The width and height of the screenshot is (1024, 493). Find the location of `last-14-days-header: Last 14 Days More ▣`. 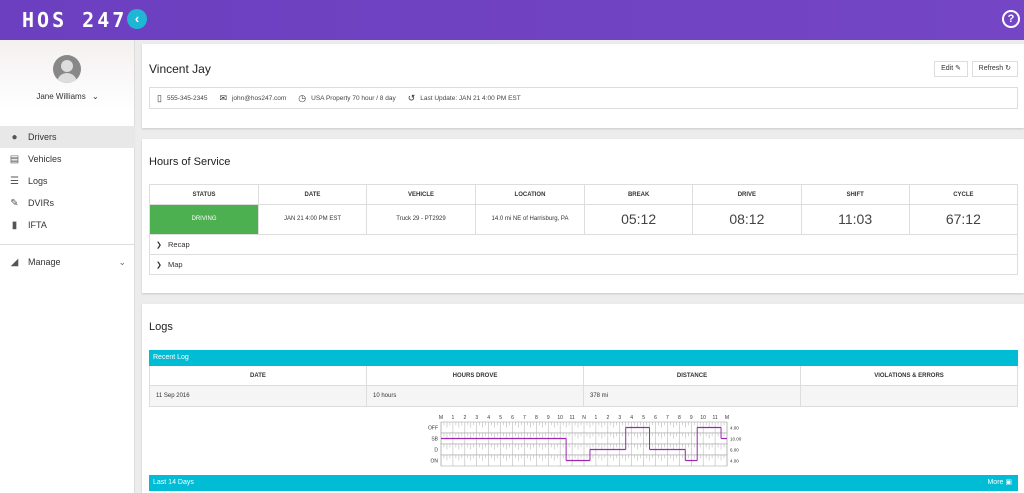

last-14-days-header: Last 14 Days More ▣ is located at coordinates (583, 483).